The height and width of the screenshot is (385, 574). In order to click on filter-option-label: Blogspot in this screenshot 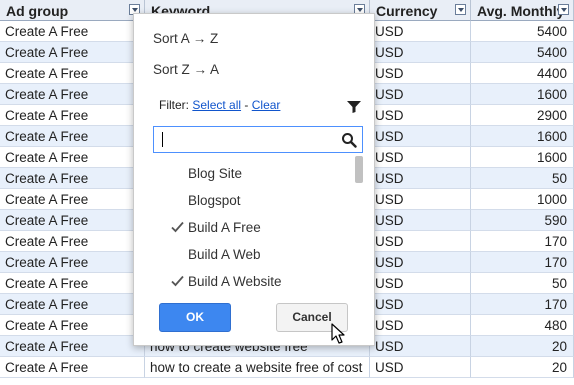, I will do `click(214, 200)`.